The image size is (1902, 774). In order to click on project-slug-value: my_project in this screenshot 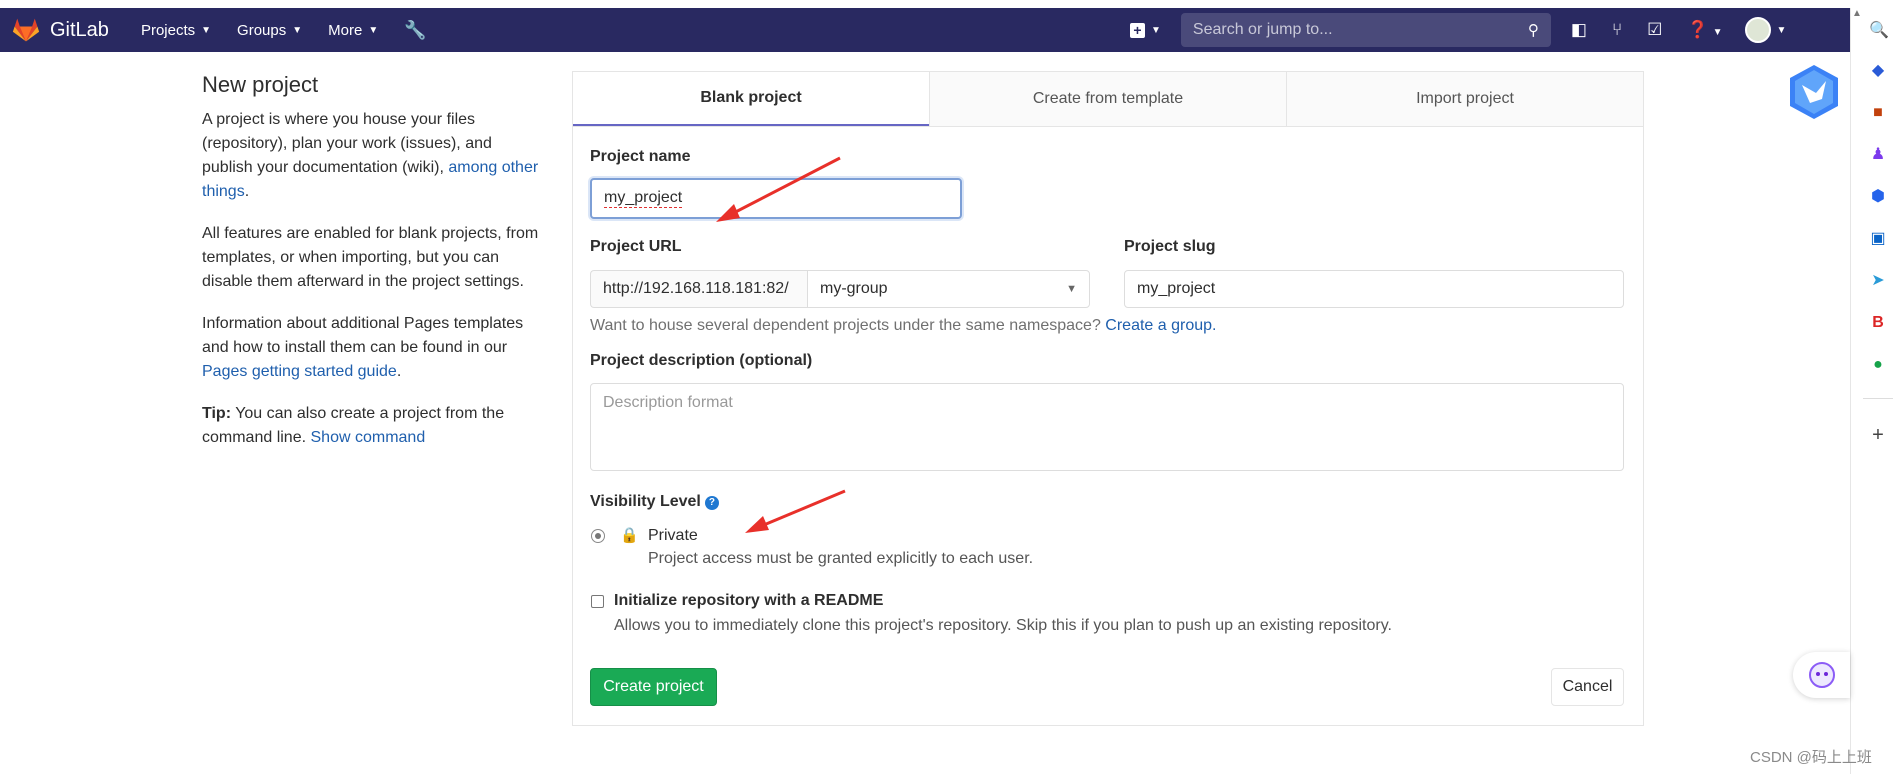, I will do `click(1176, 288)`.